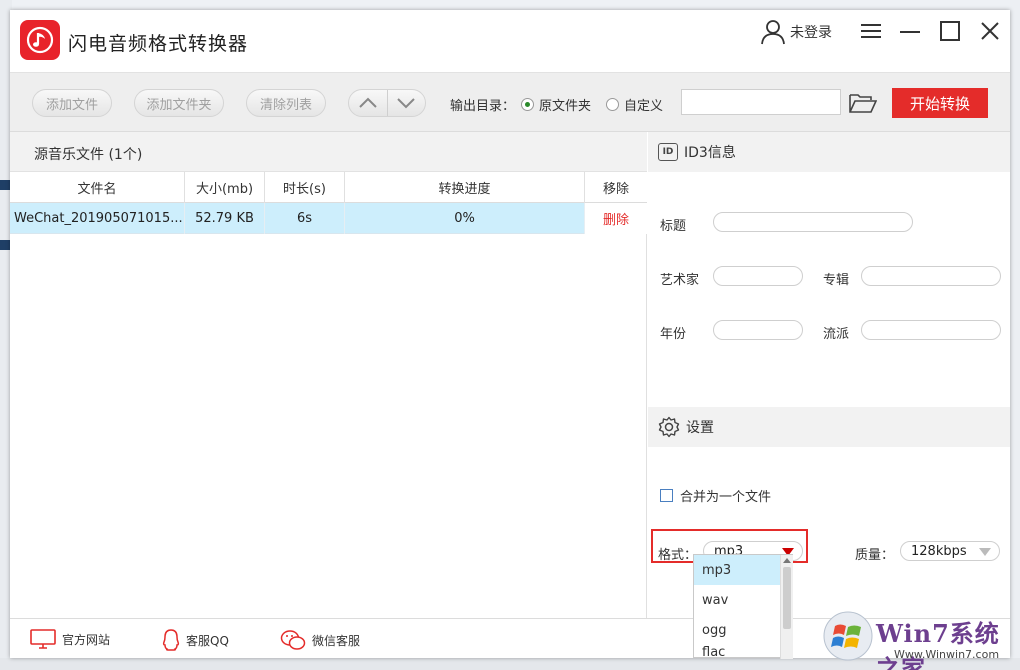 The width and height of the screenshot is (1020, 670). I want to click on quality-label: 质量：, so click(874, 553).